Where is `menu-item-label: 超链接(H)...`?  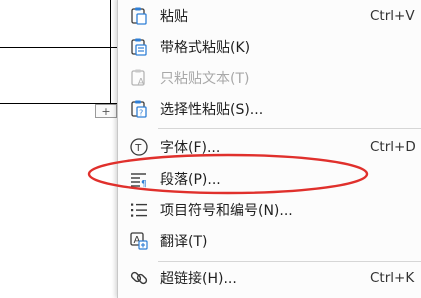
menu-item-label: 超链接(H)... is located at coordinates (198, 279).